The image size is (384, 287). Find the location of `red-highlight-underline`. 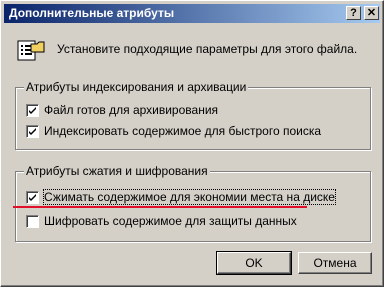

red-highlight-underline is located at coordinates (160, 207).